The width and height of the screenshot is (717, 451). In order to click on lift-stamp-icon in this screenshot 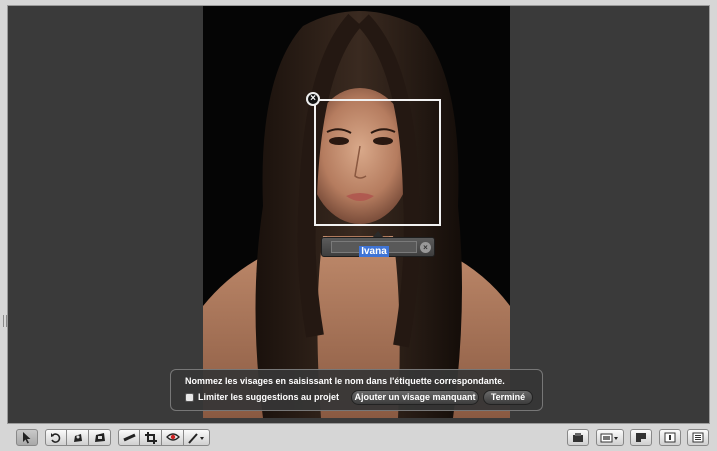, I will do `click(78, 437)`.